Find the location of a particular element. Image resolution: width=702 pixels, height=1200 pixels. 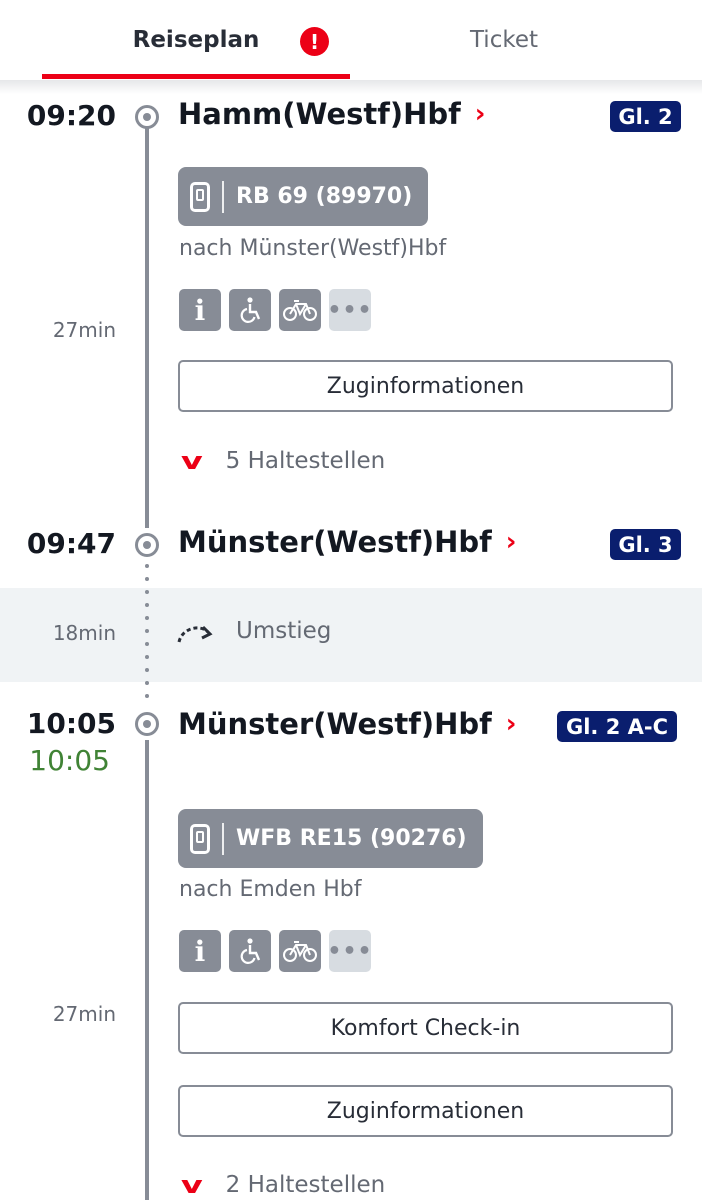

active-tab-indicator is located at coordinates (196, 76).